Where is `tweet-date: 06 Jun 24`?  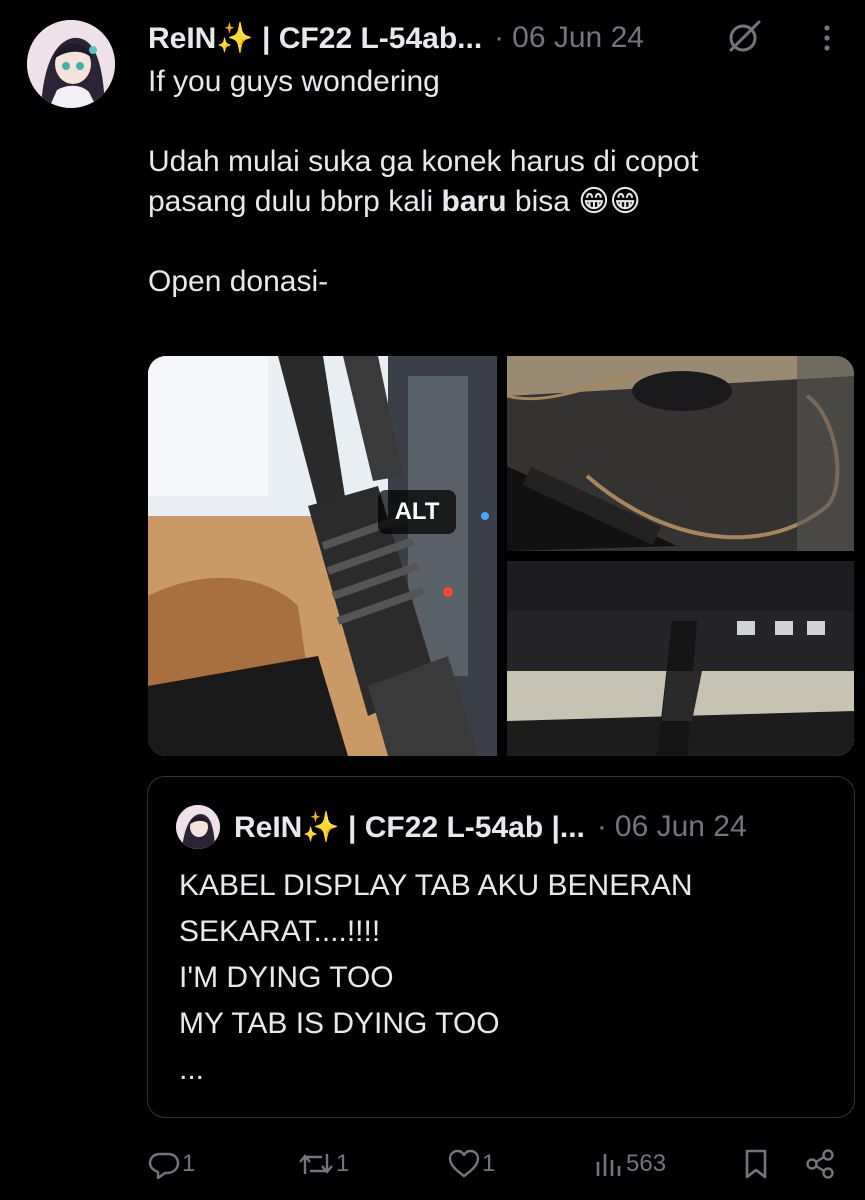
tweet-date: 06 Jun 24 is located at coordinates (578, 38).